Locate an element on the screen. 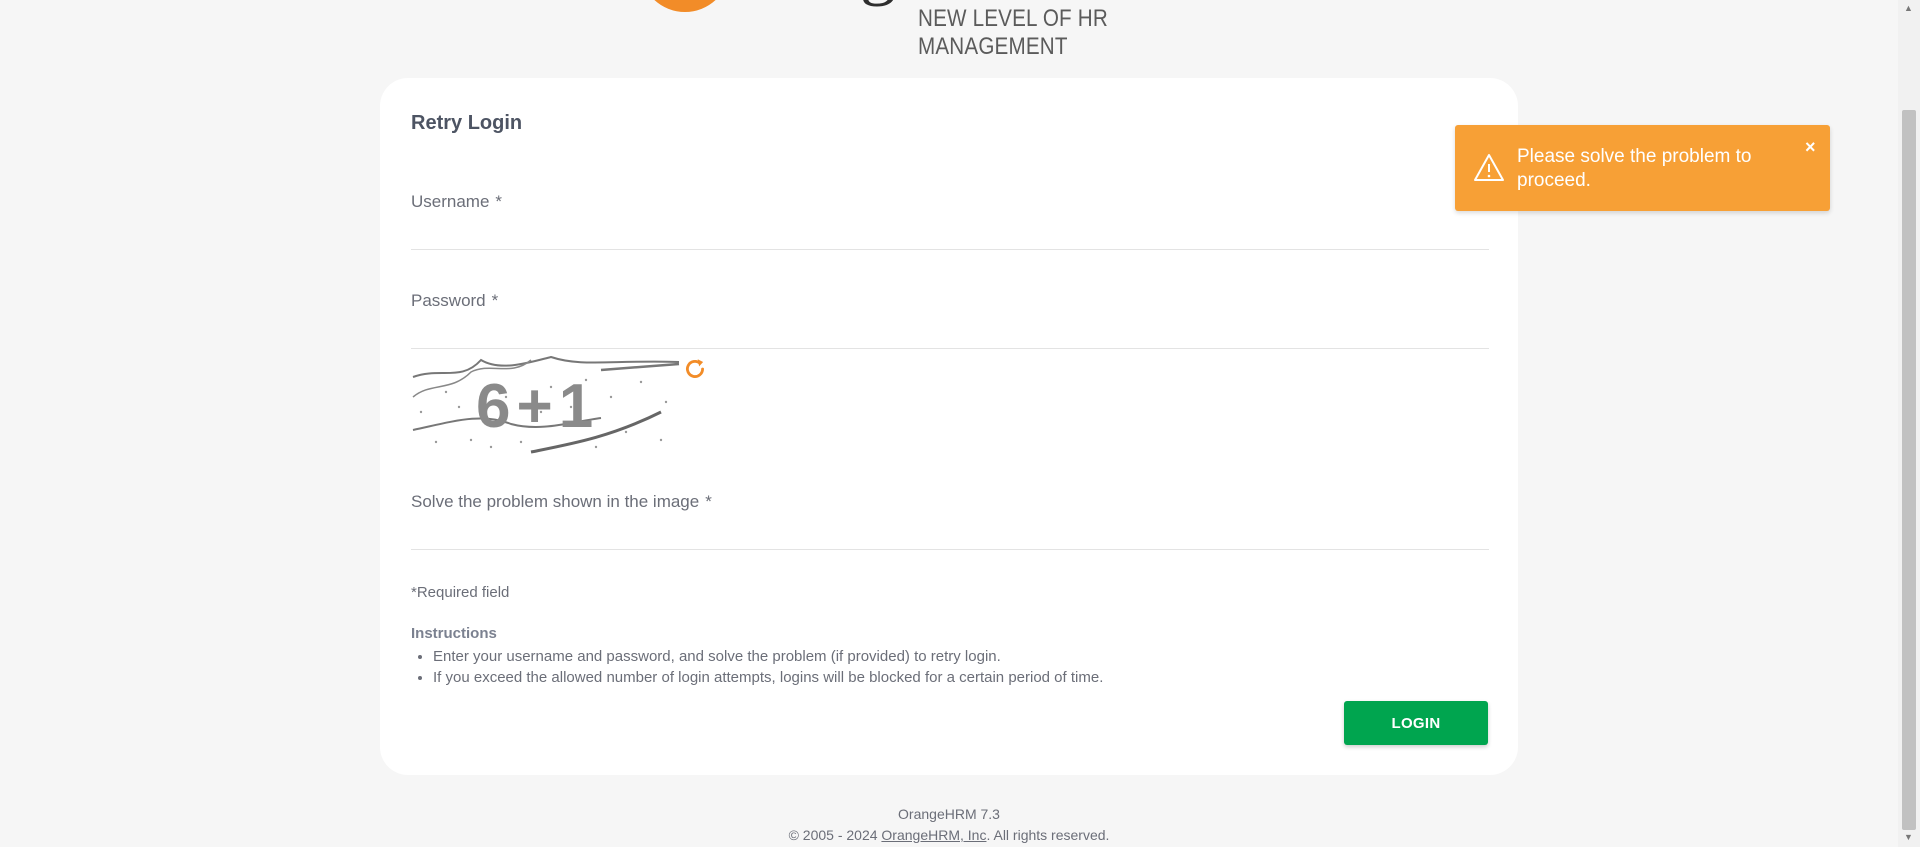 The image size is (1920, 847). captcha-input is located at coordinates (950, 531).